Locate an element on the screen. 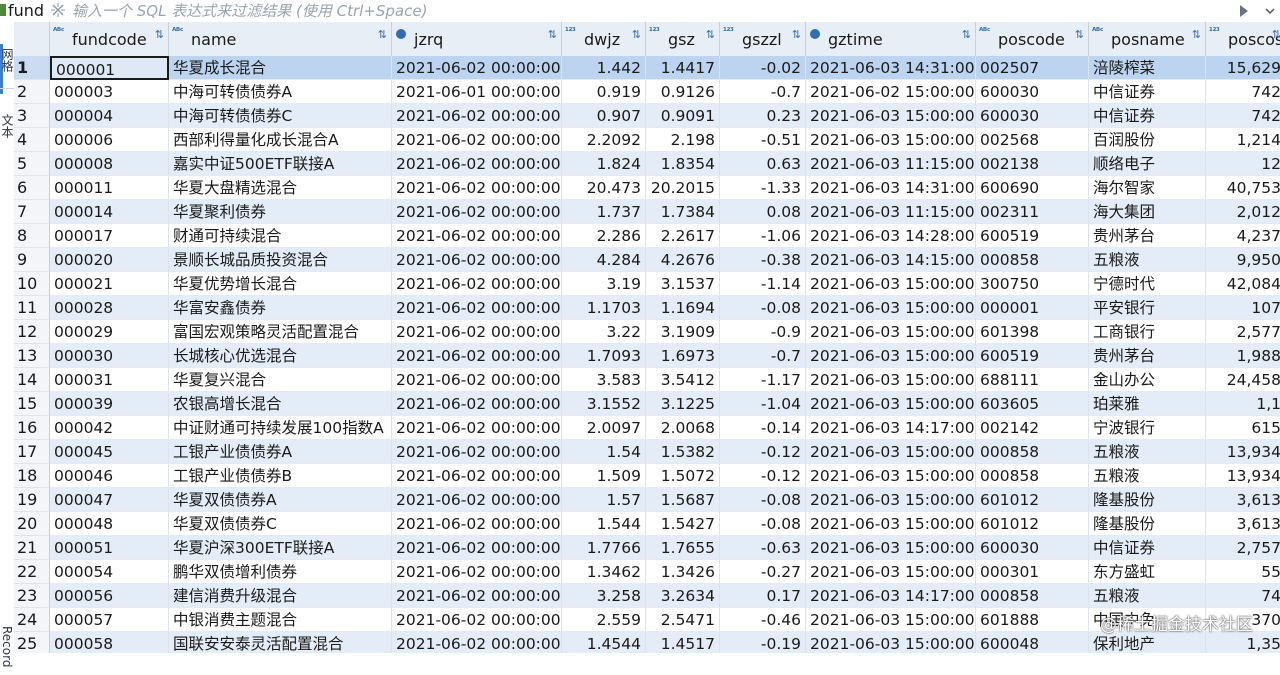 The height and width of the screenshot is (675, 1280). cell-name: 富国宏观策略灵活配置混合 is located at coordinates (280, 332).